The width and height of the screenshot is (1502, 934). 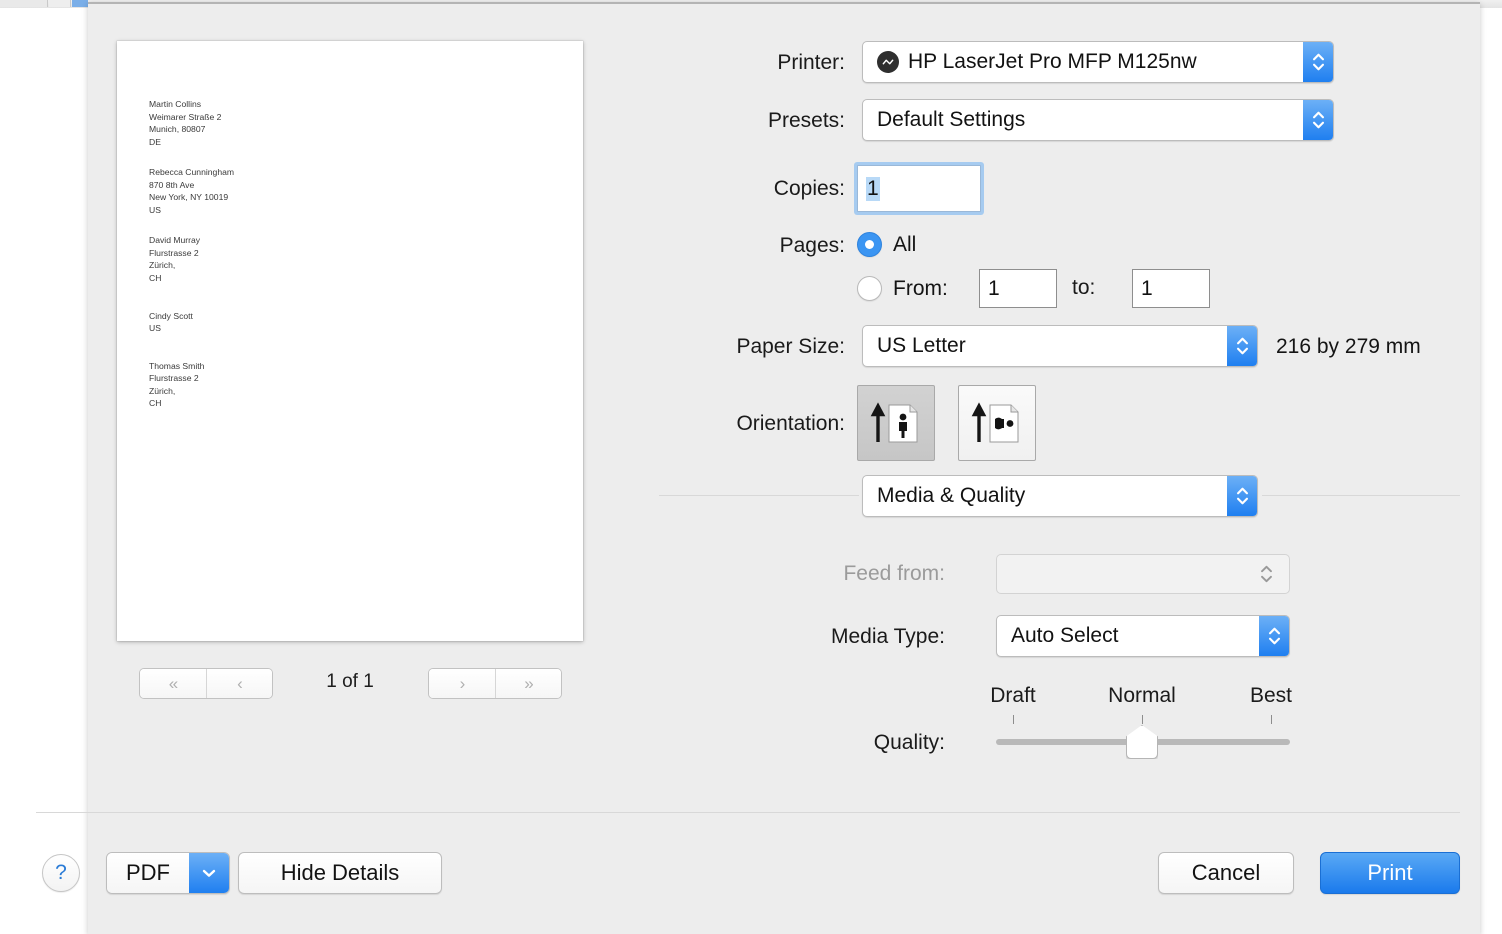 What do you see at coordinates (1348, 346) in the screenshot?
I see `paper-dimensions-text: 216 by 279 mm` at bounding box center [1348, 346].